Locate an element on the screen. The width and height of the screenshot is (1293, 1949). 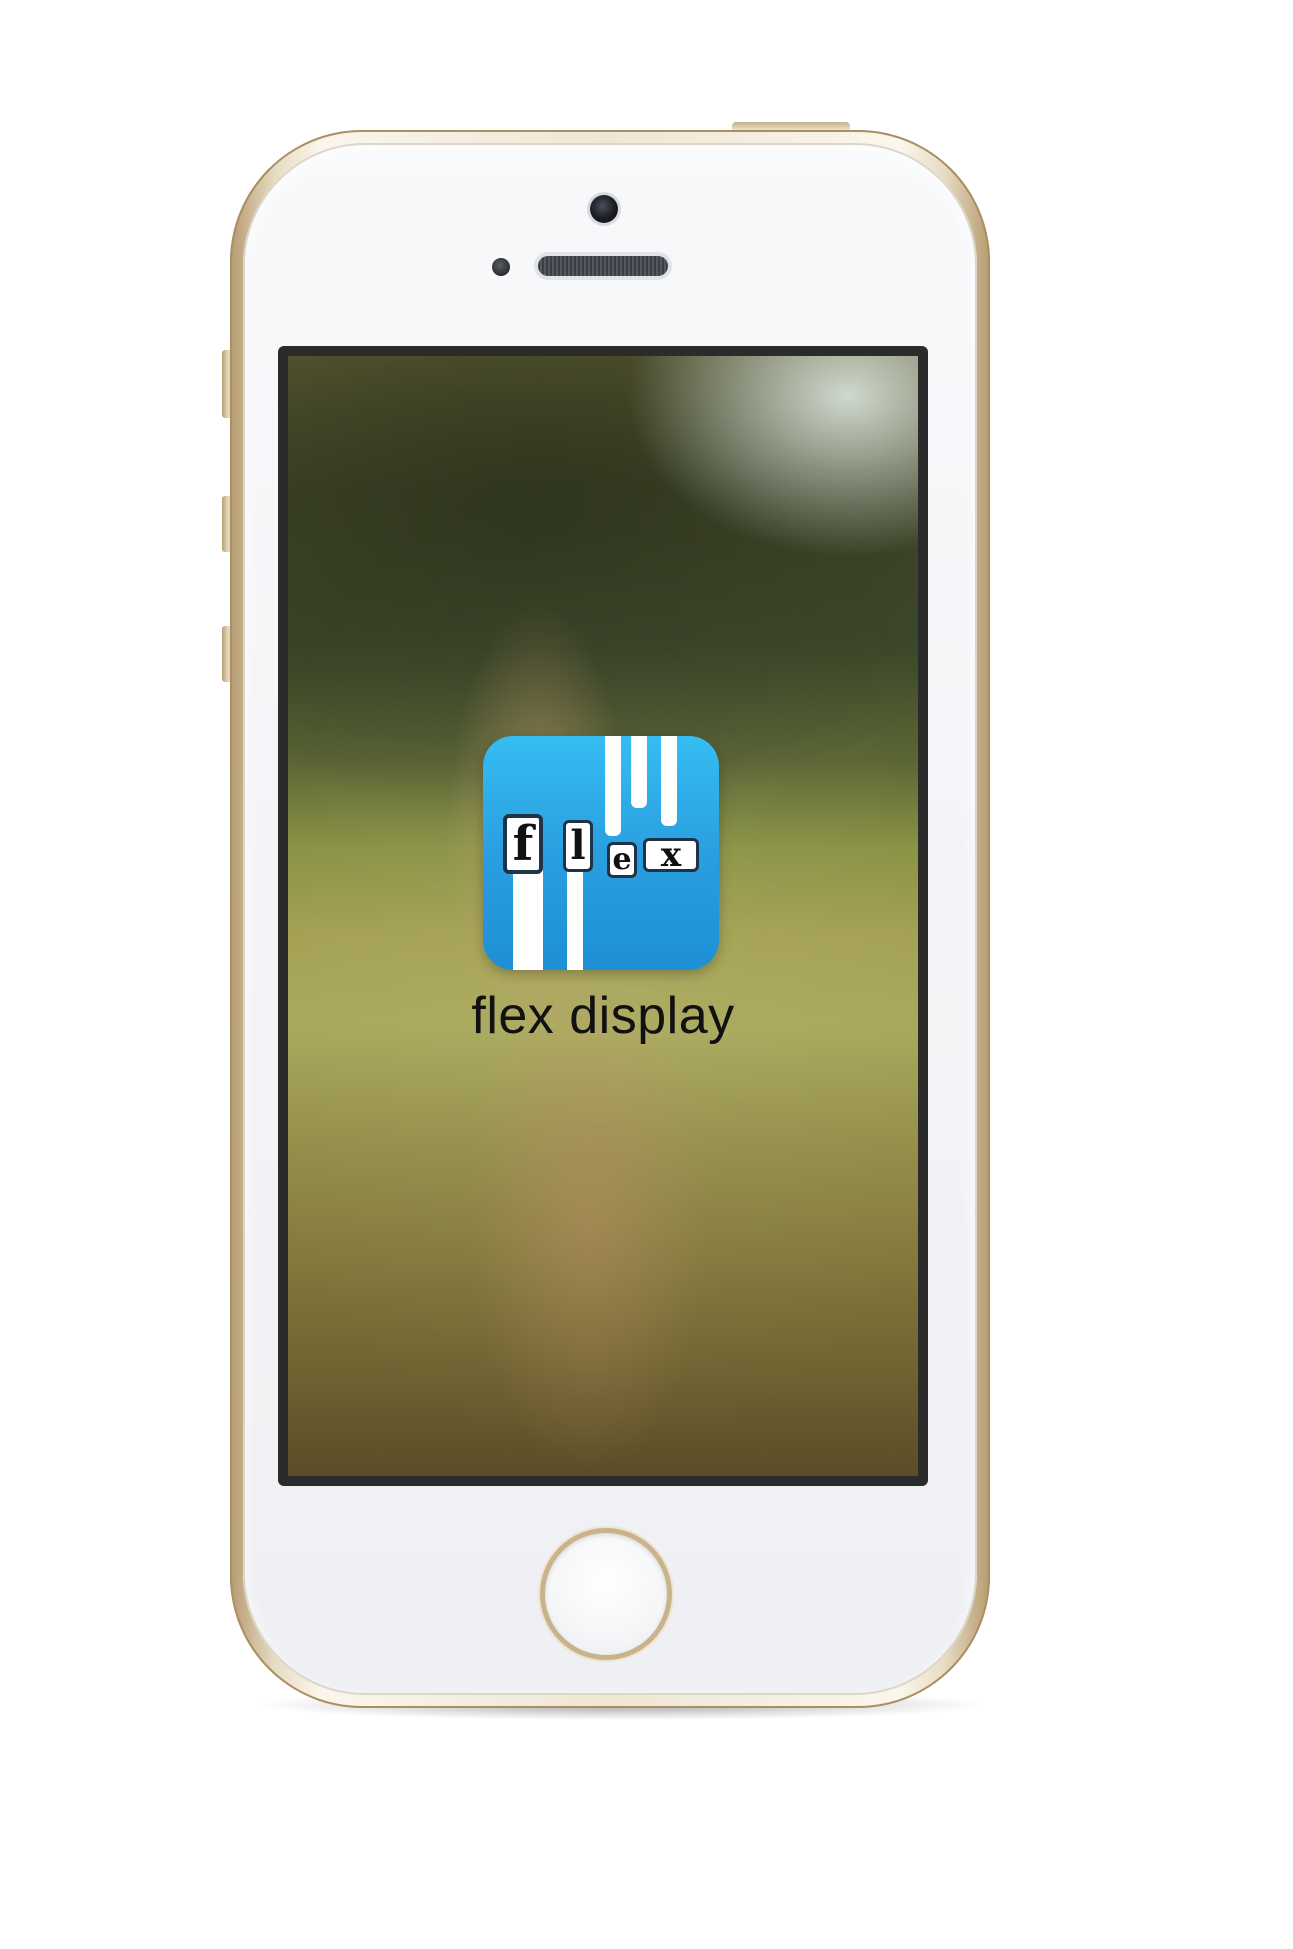
icon-letter: e is located at coordinates (622, 859).